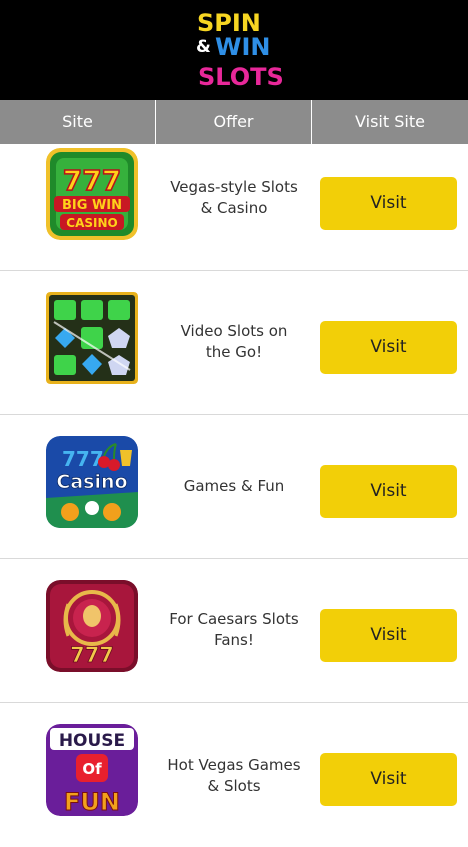  I want to click on icon-text: Casino, so click(91, 482).